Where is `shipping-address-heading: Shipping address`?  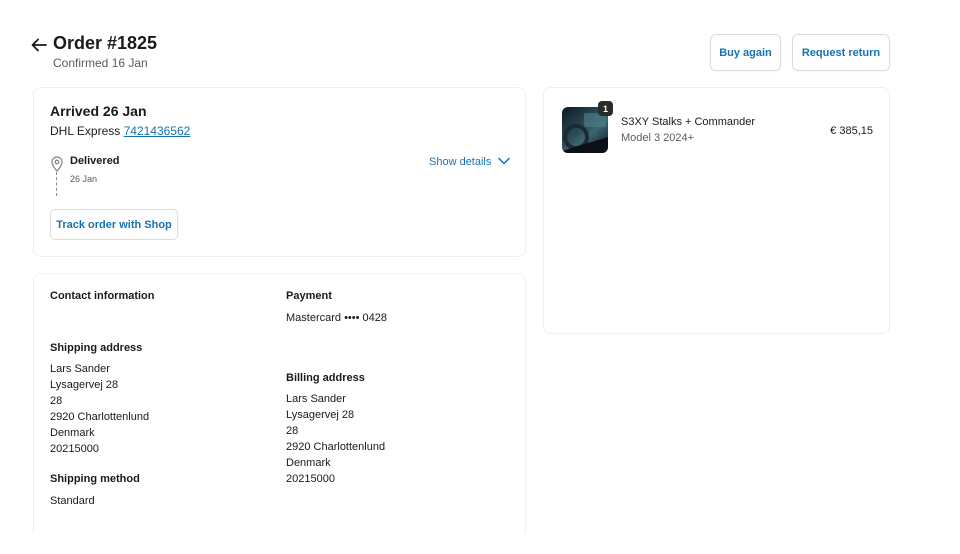 shipping-address-heading: Shipping address is located at coordinates (96, 348).